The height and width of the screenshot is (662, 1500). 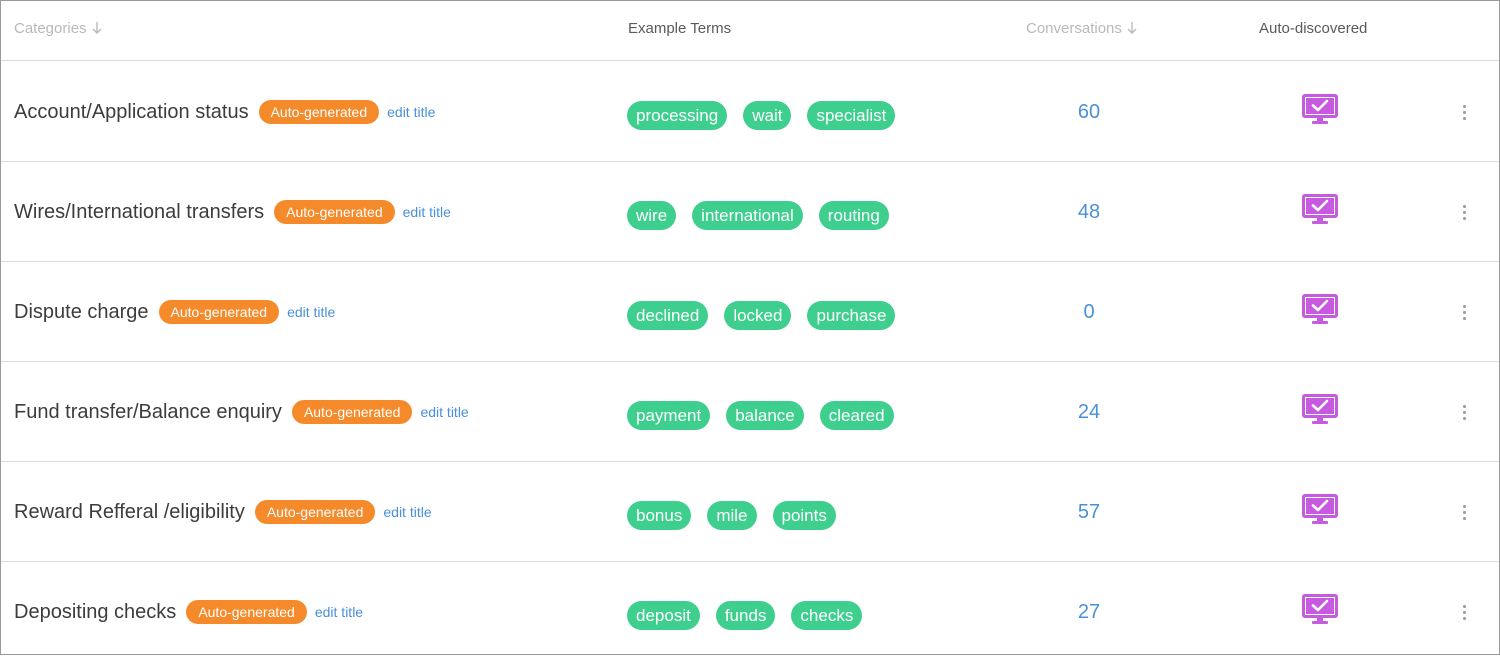 I want to click on example-terms-cell: payment balance cleared, so click(x=760, y=415).